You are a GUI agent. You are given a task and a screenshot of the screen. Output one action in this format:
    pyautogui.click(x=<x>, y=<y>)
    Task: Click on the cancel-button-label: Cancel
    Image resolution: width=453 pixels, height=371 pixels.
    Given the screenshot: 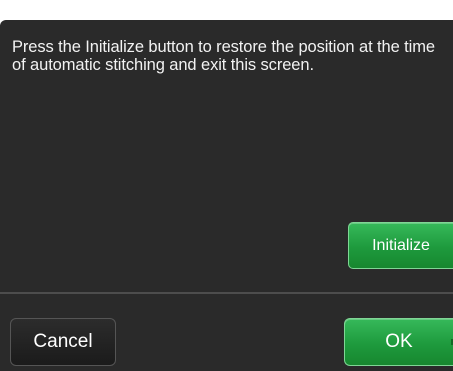 What is the action you would take?
    pyautogui.click(x=63, y=341)
    